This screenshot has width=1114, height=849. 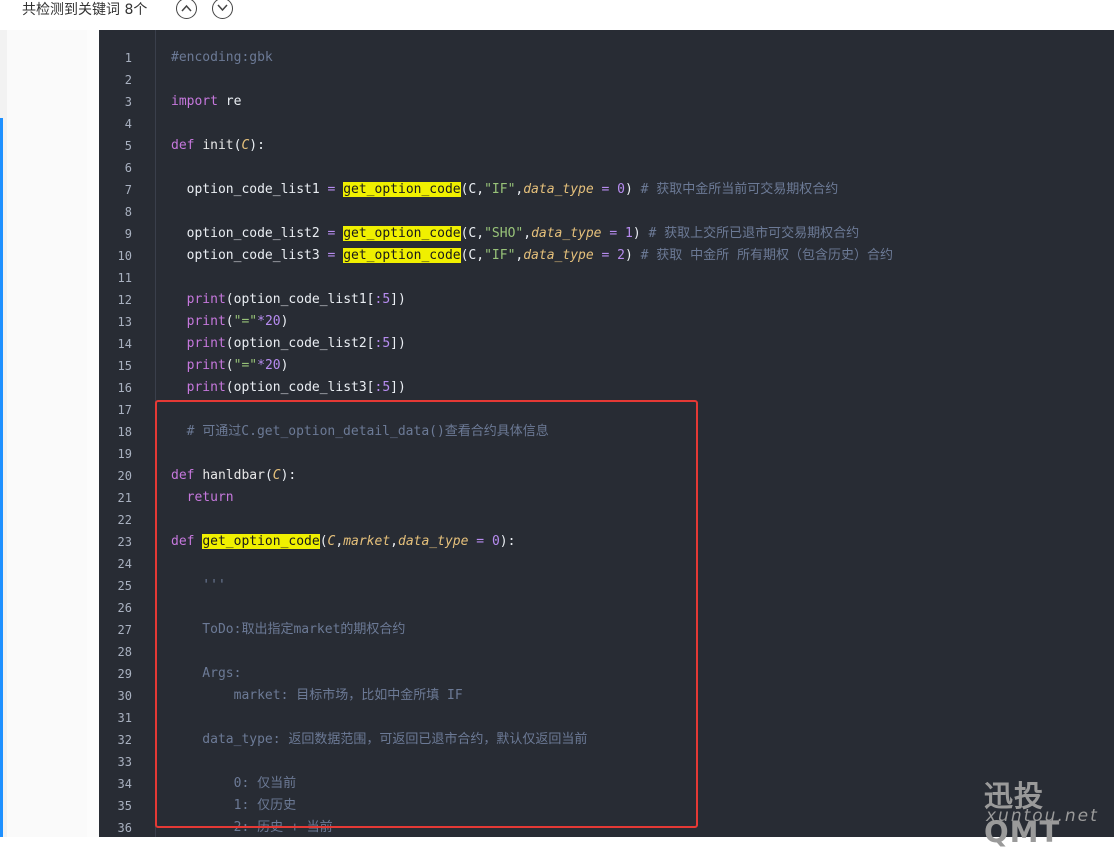 What do you see at coordinates (606, 146) in the screenshot?
I see `code-line: 5 def init(C):` at bounding box center [606, 146].